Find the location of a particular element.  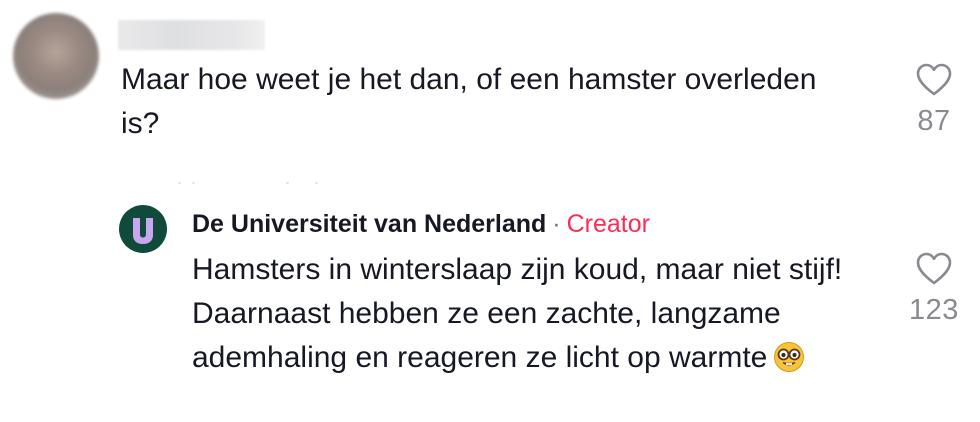

commenter-username-redacted is located at coordinates (191, 35).